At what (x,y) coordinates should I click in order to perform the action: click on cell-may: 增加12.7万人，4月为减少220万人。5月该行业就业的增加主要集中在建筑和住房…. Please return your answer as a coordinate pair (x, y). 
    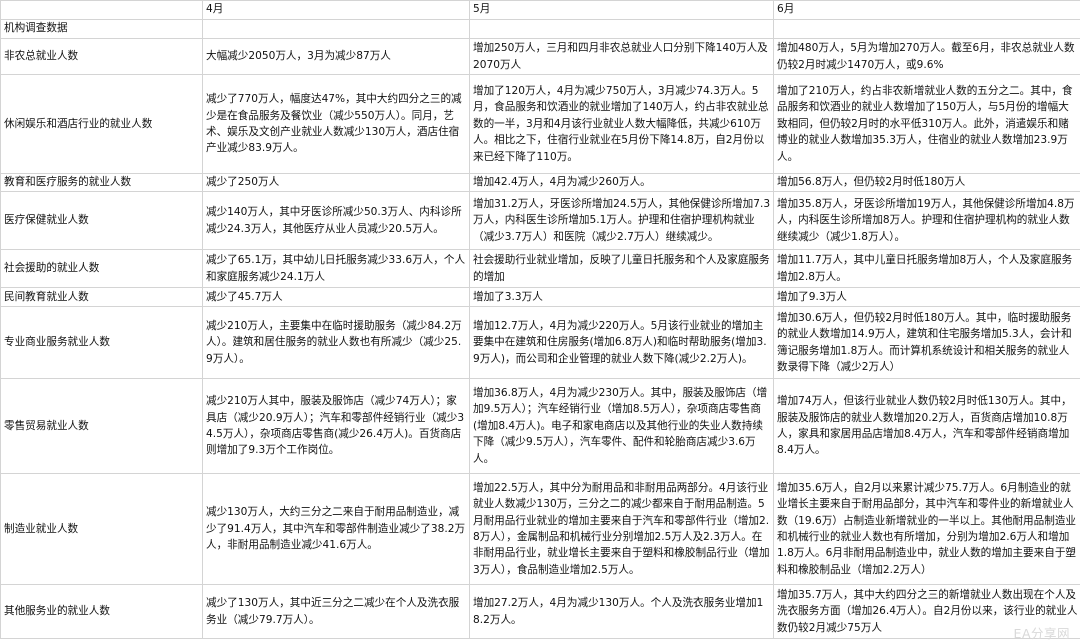
    Looking at the image, I should click on (621, 342).